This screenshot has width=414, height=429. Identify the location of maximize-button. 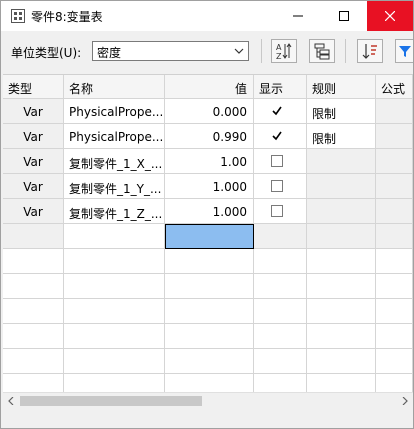
(344, 16).